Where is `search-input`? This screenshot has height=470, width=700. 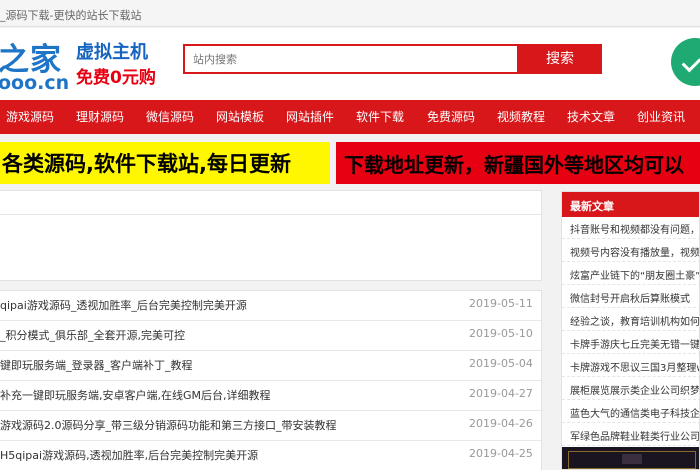
search-input is located at coordinates (351, 59).